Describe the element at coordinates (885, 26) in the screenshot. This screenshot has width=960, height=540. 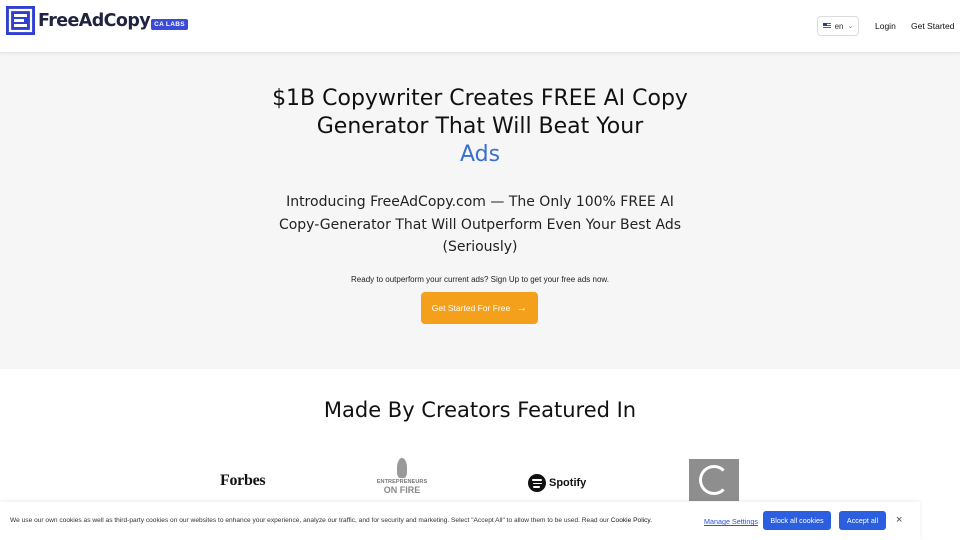
I see `login-link: Login` at that location.